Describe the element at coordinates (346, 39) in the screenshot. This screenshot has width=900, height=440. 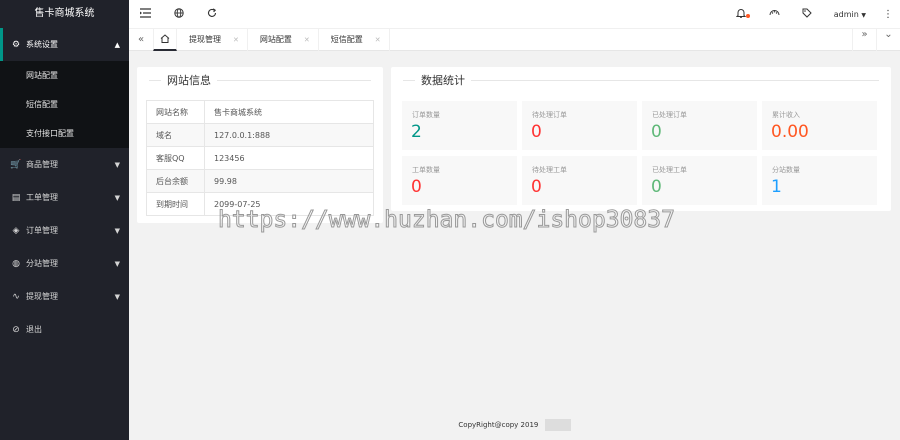
I see `tab-label: 短信配置` at that location.